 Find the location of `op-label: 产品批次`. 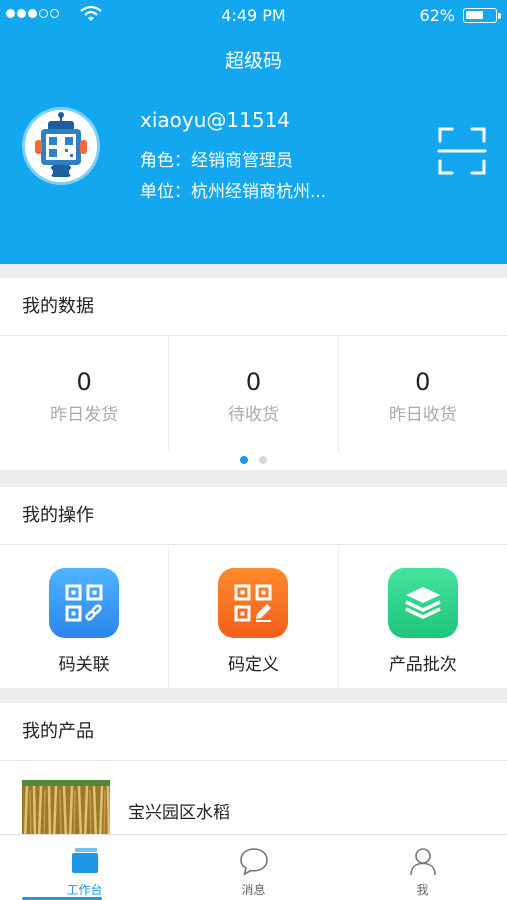

op-label: 产品批次 is located at coordinates (422, 665).